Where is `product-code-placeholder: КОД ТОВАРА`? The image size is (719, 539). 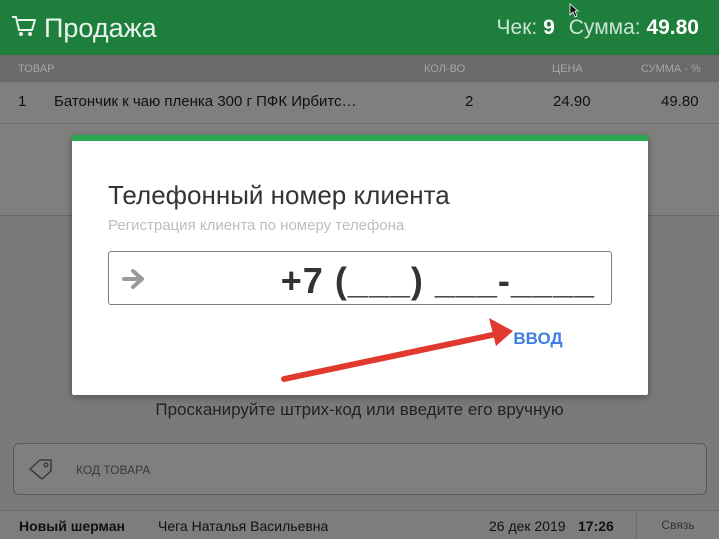 product-code-placeholder: КОД ТОВАРА is located at coordinates (113, 470).